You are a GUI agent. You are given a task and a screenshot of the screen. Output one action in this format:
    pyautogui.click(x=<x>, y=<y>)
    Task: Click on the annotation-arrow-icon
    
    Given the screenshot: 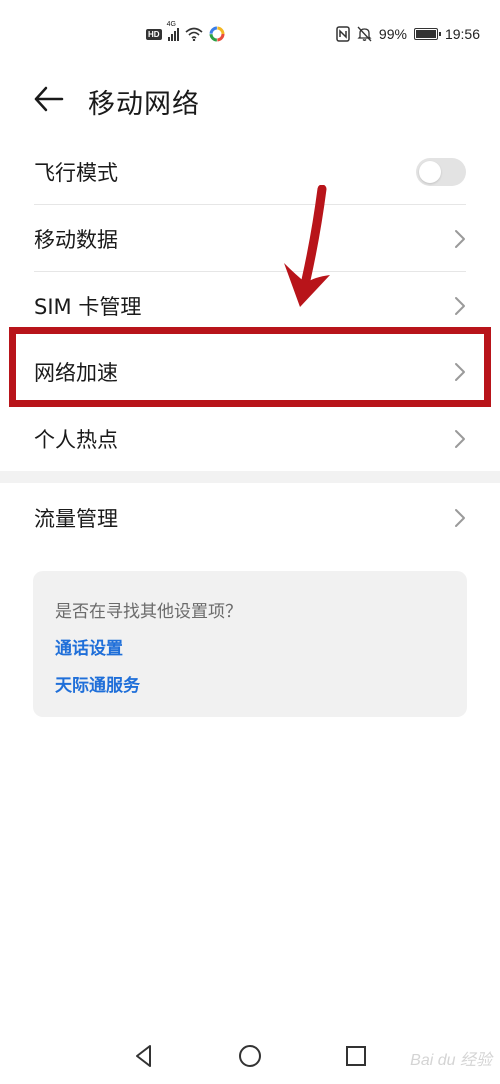 What is the action you would take?
    pyautogui.click(x=307, y=246)
    